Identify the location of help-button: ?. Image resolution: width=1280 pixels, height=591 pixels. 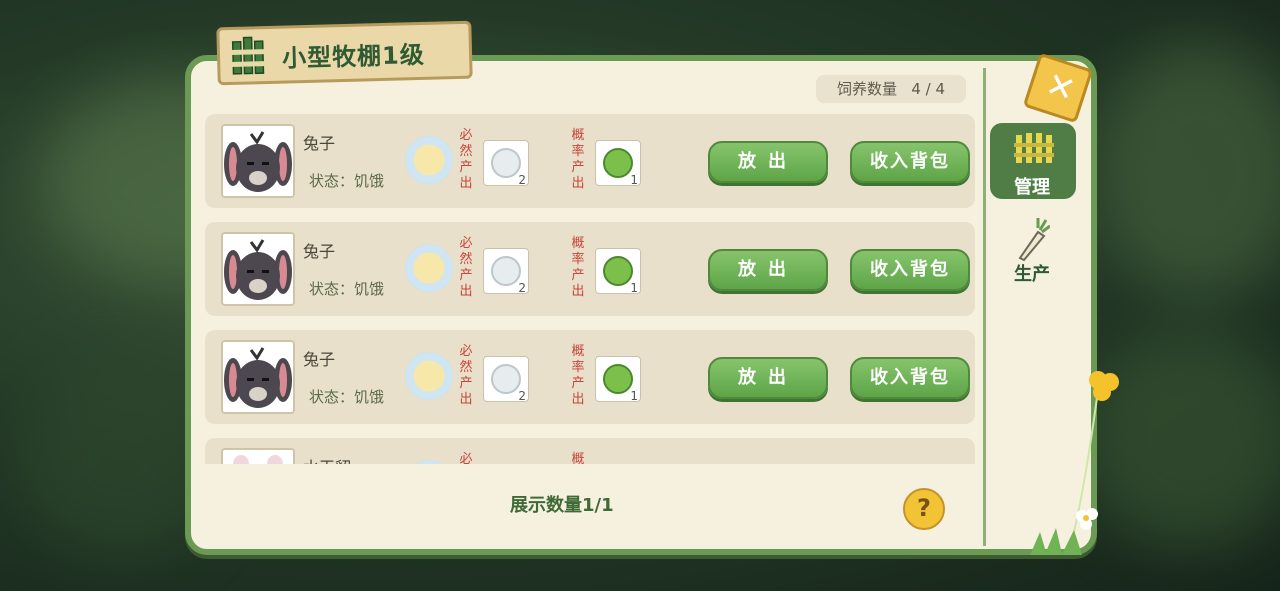
(924, 509).